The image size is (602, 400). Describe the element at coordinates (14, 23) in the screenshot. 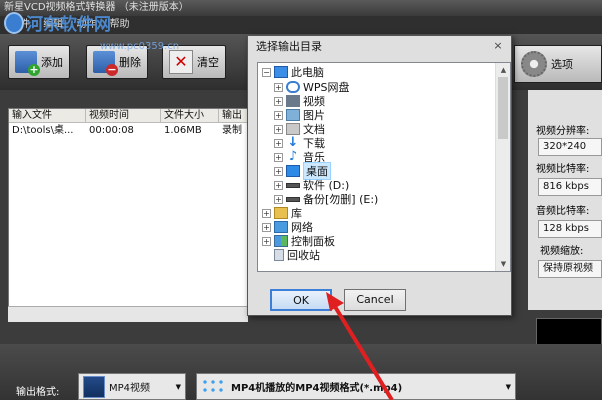

I see `watermark-logo-icon` at that location.